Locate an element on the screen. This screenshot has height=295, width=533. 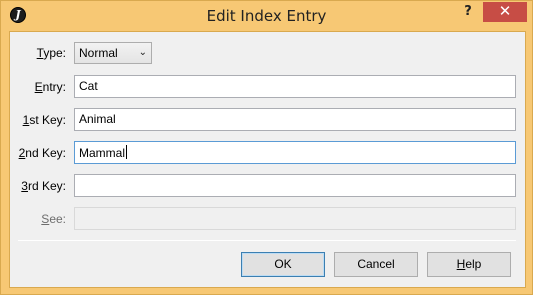
second-key-label: 2nd Key: is located at coordinates (42, 153).